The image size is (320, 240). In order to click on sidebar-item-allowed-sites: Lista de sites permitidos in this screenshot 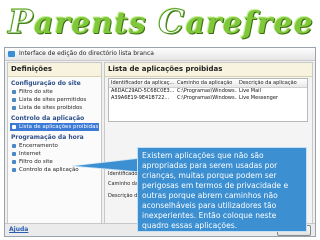, I will do `click(54, 100)`.